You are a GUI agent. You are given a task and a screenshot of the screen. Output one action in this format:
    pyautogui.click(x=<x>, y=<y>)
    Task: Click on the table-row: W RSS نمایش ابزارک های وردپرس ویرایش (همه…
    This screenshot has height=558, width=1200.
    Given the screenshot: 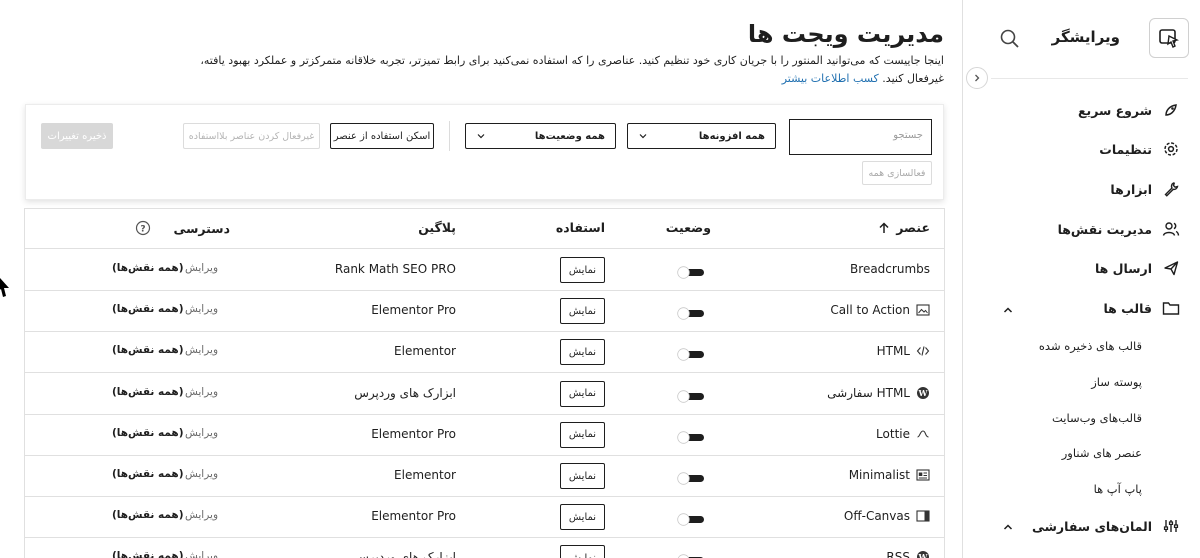 What is the action you would take?
    pyautogui.click(x=484, y=548)
    